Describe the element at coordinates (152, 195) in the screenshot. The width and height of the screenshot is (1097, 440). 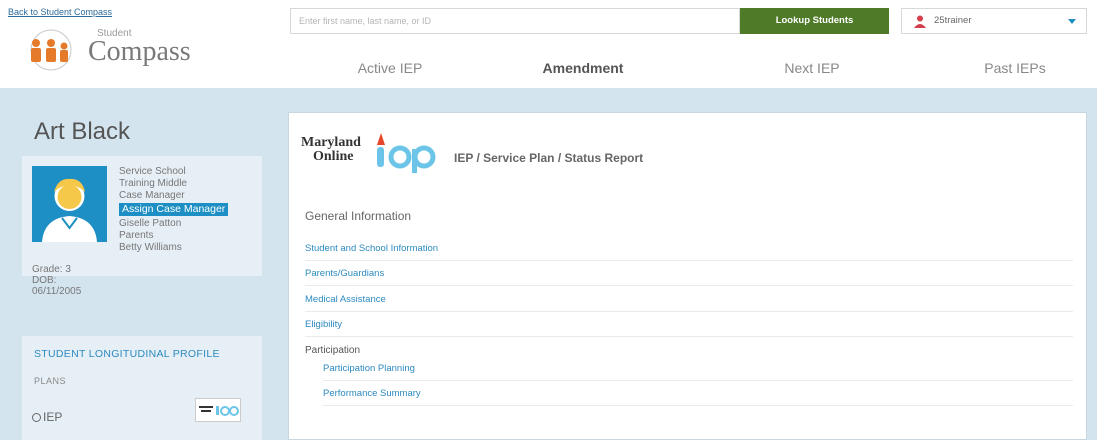
I see `case-manager-label: Case Manager` at that location.